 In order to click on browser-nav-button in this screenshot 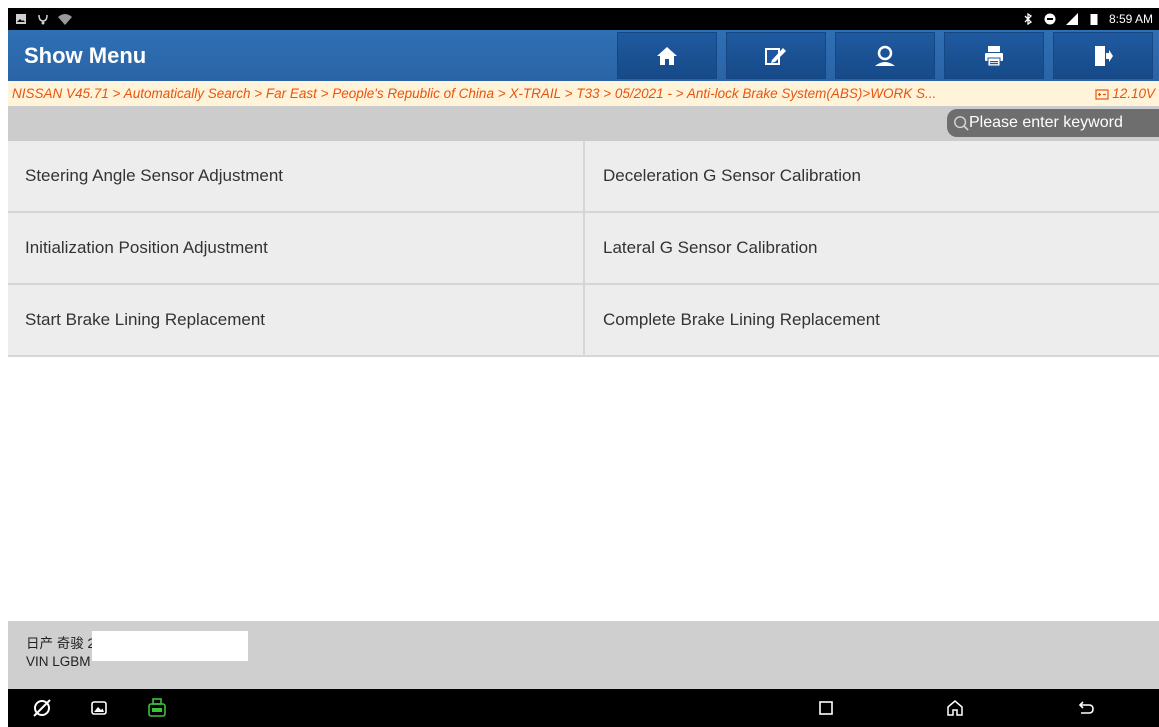, I will do `click(42, 708)`.